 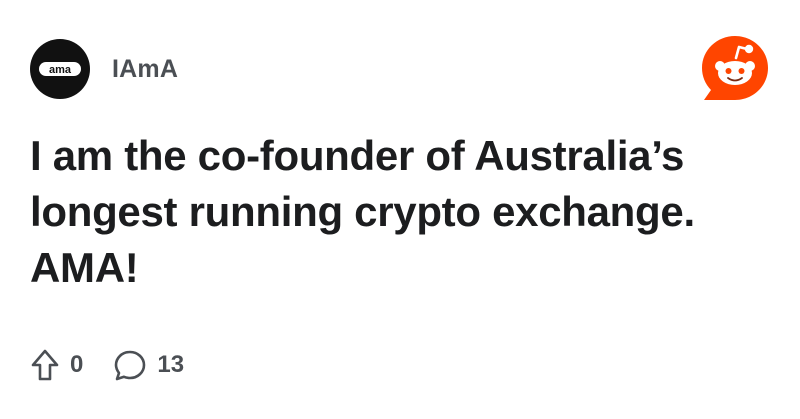 What do you see at coordinates (400, 68) in the screenshot?
I see `post-header: ama IAmA` at bounding box center [400, 68].